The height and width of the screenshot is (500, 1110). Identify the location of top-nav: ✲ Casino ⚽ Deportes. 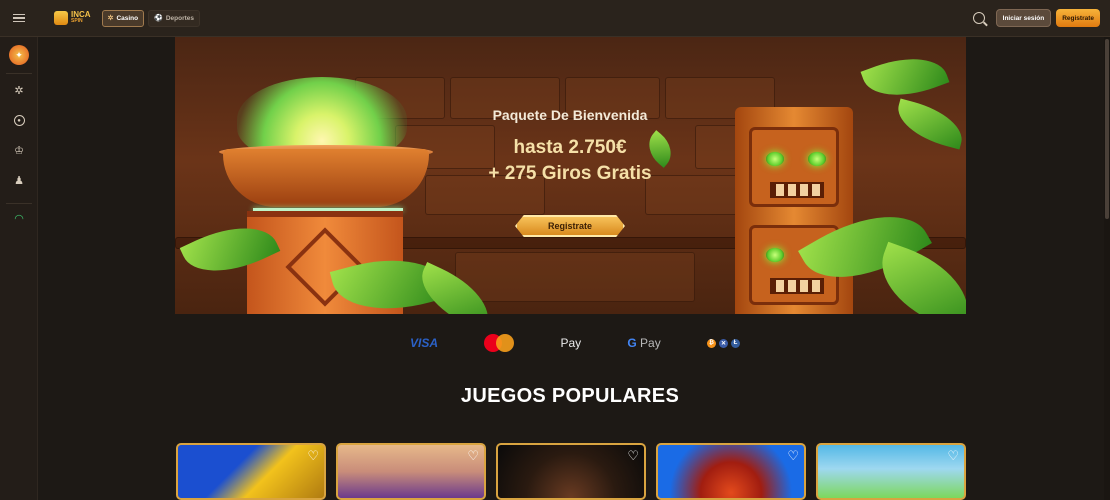
(151, 18).